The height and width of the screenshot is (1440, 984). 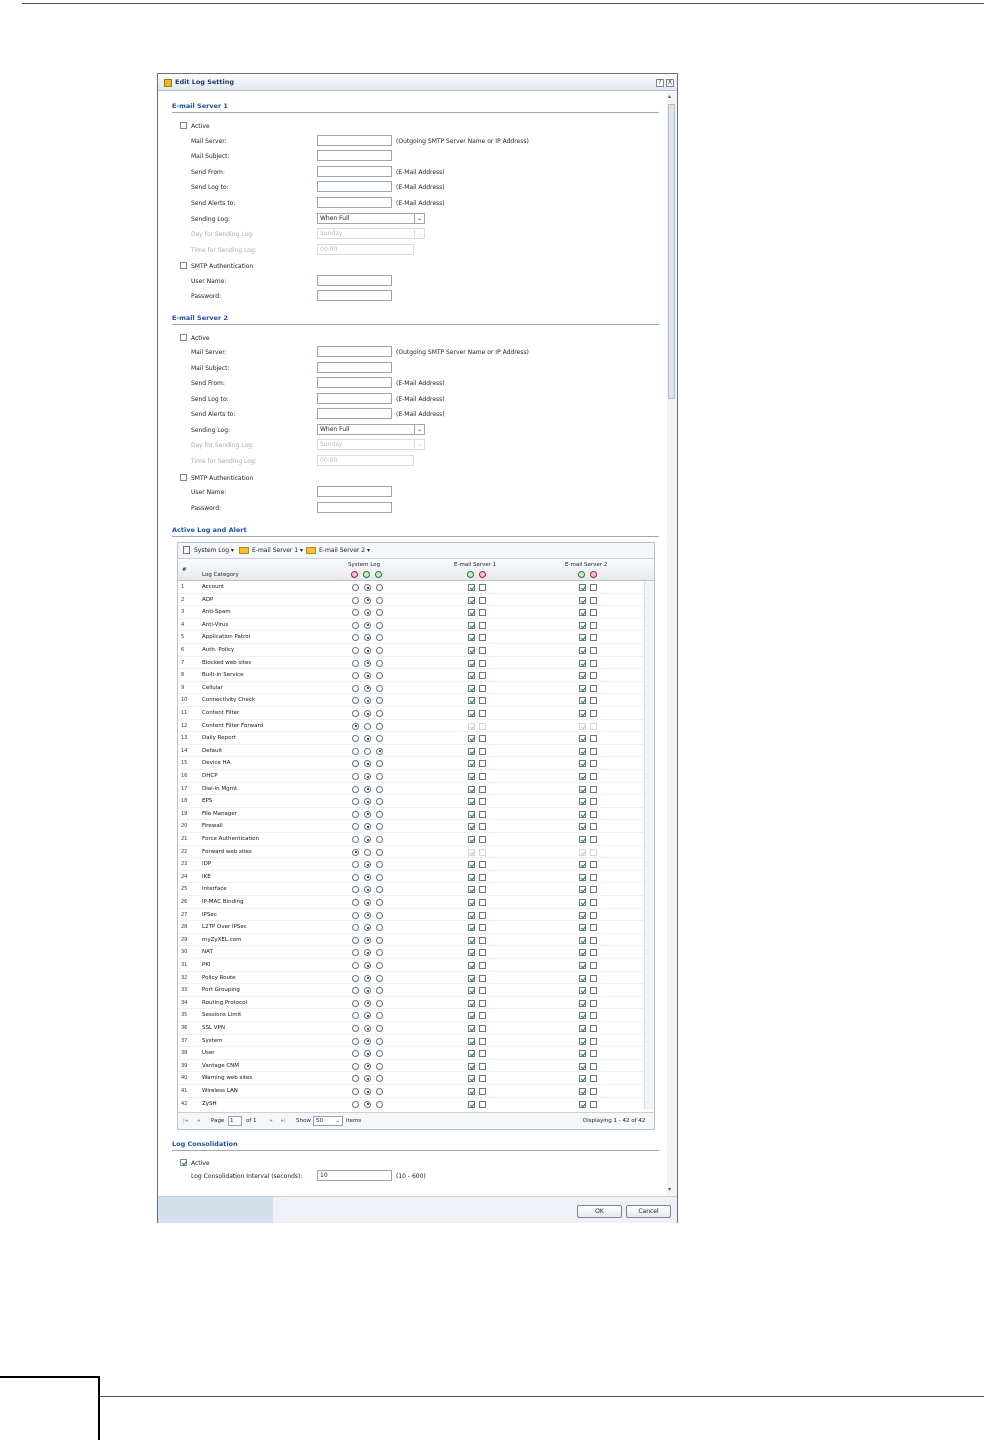 I want to click on server1-send-log-to-input, so click(x=354, y=186).